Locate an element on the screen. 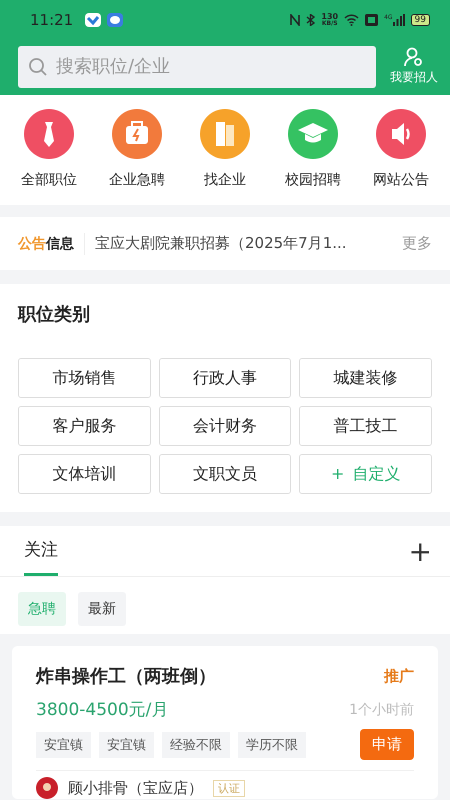  job-tag: 学历不限 is located at coordinates (272, 745).